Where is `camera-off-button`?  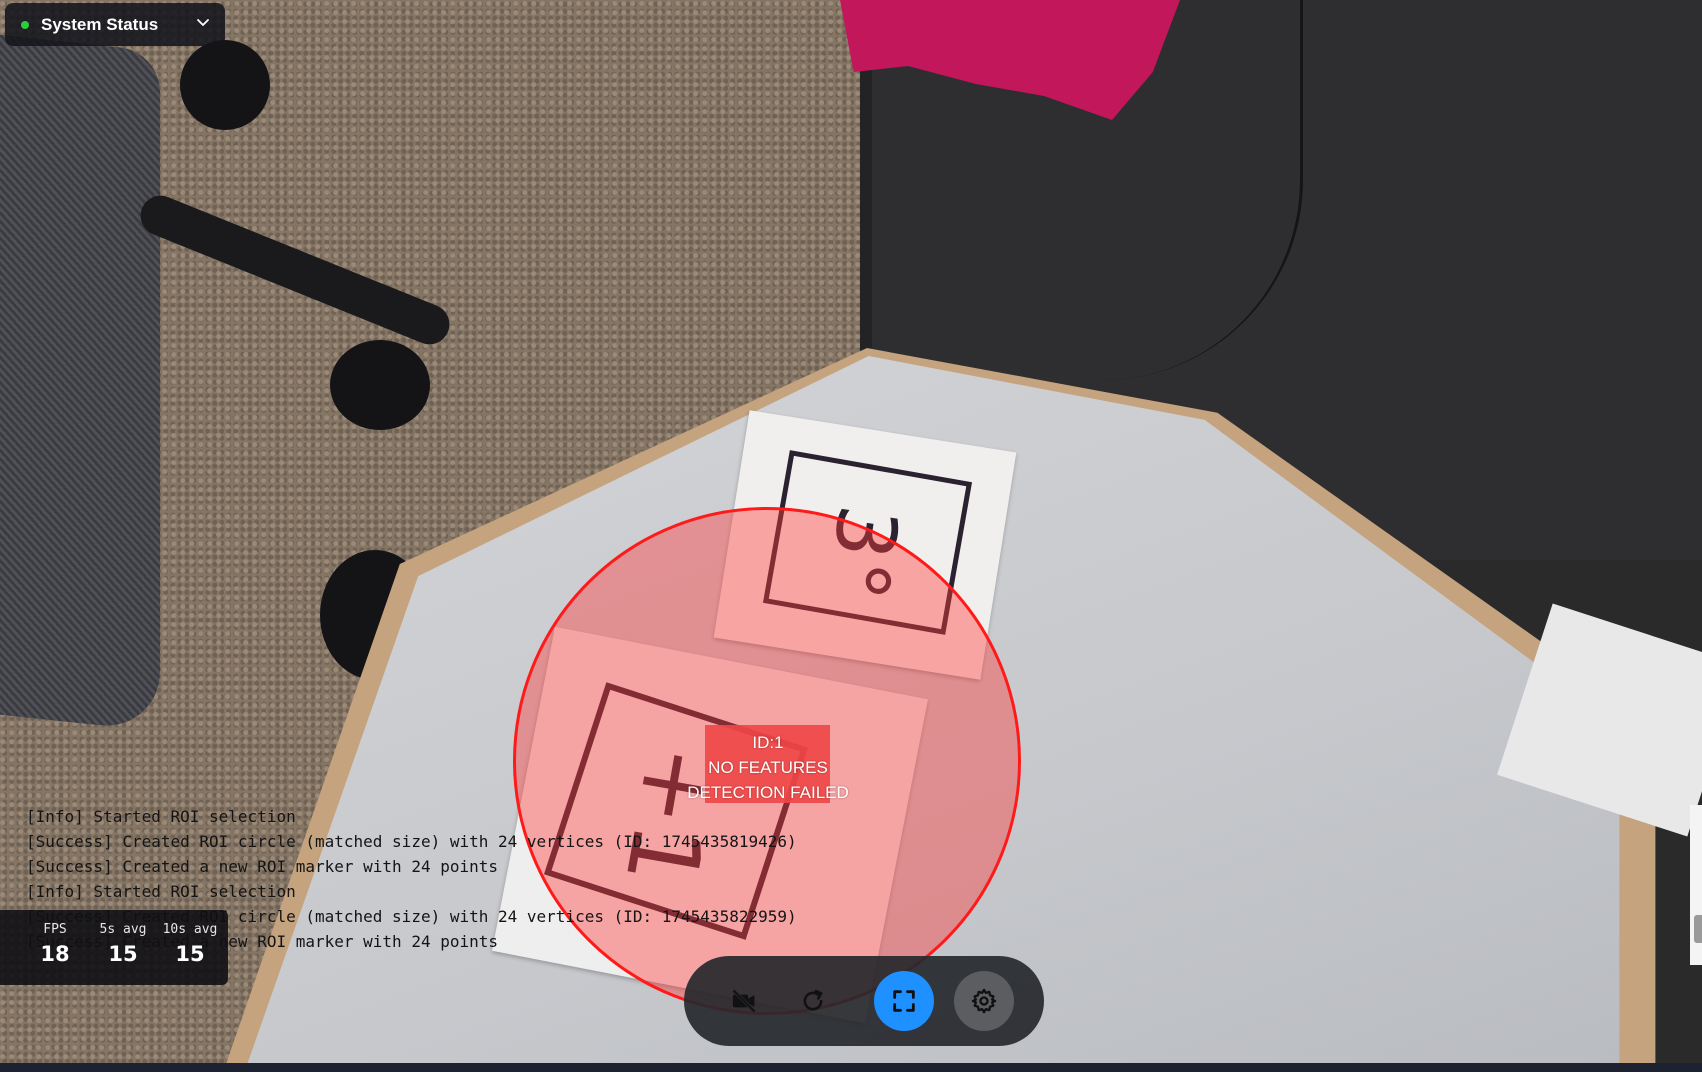 camera-off-button is located at coordinates (744, 1001).